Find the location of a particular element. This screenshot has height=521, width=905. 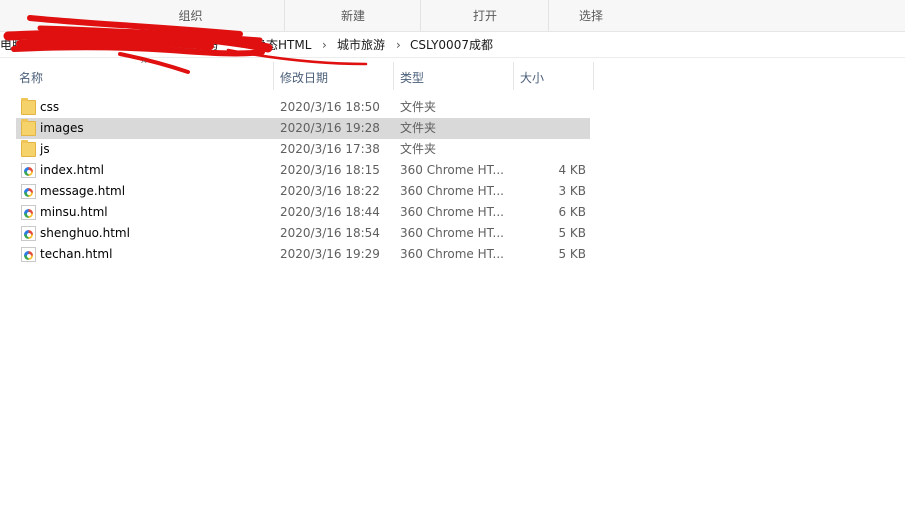

breadcrumb-city-travel: 城市旅游 is located at coordinates (361, 44).